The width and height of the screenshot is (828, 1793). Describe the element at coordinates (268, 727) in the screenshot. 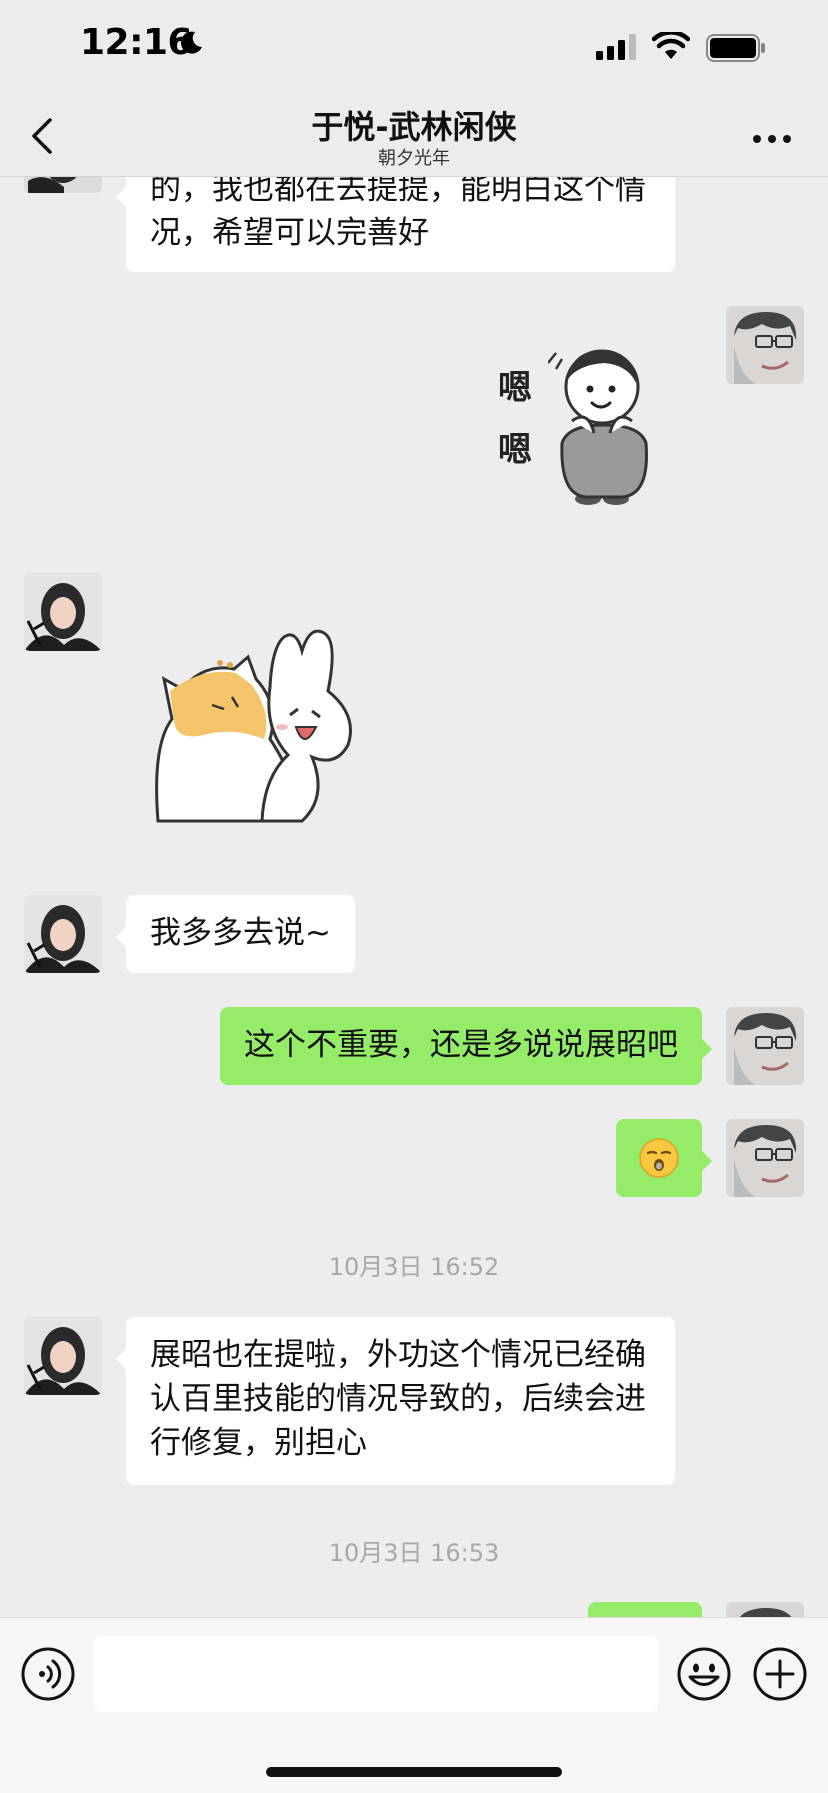

I see `cat-rabbit-hug-sticker-image` at that location.